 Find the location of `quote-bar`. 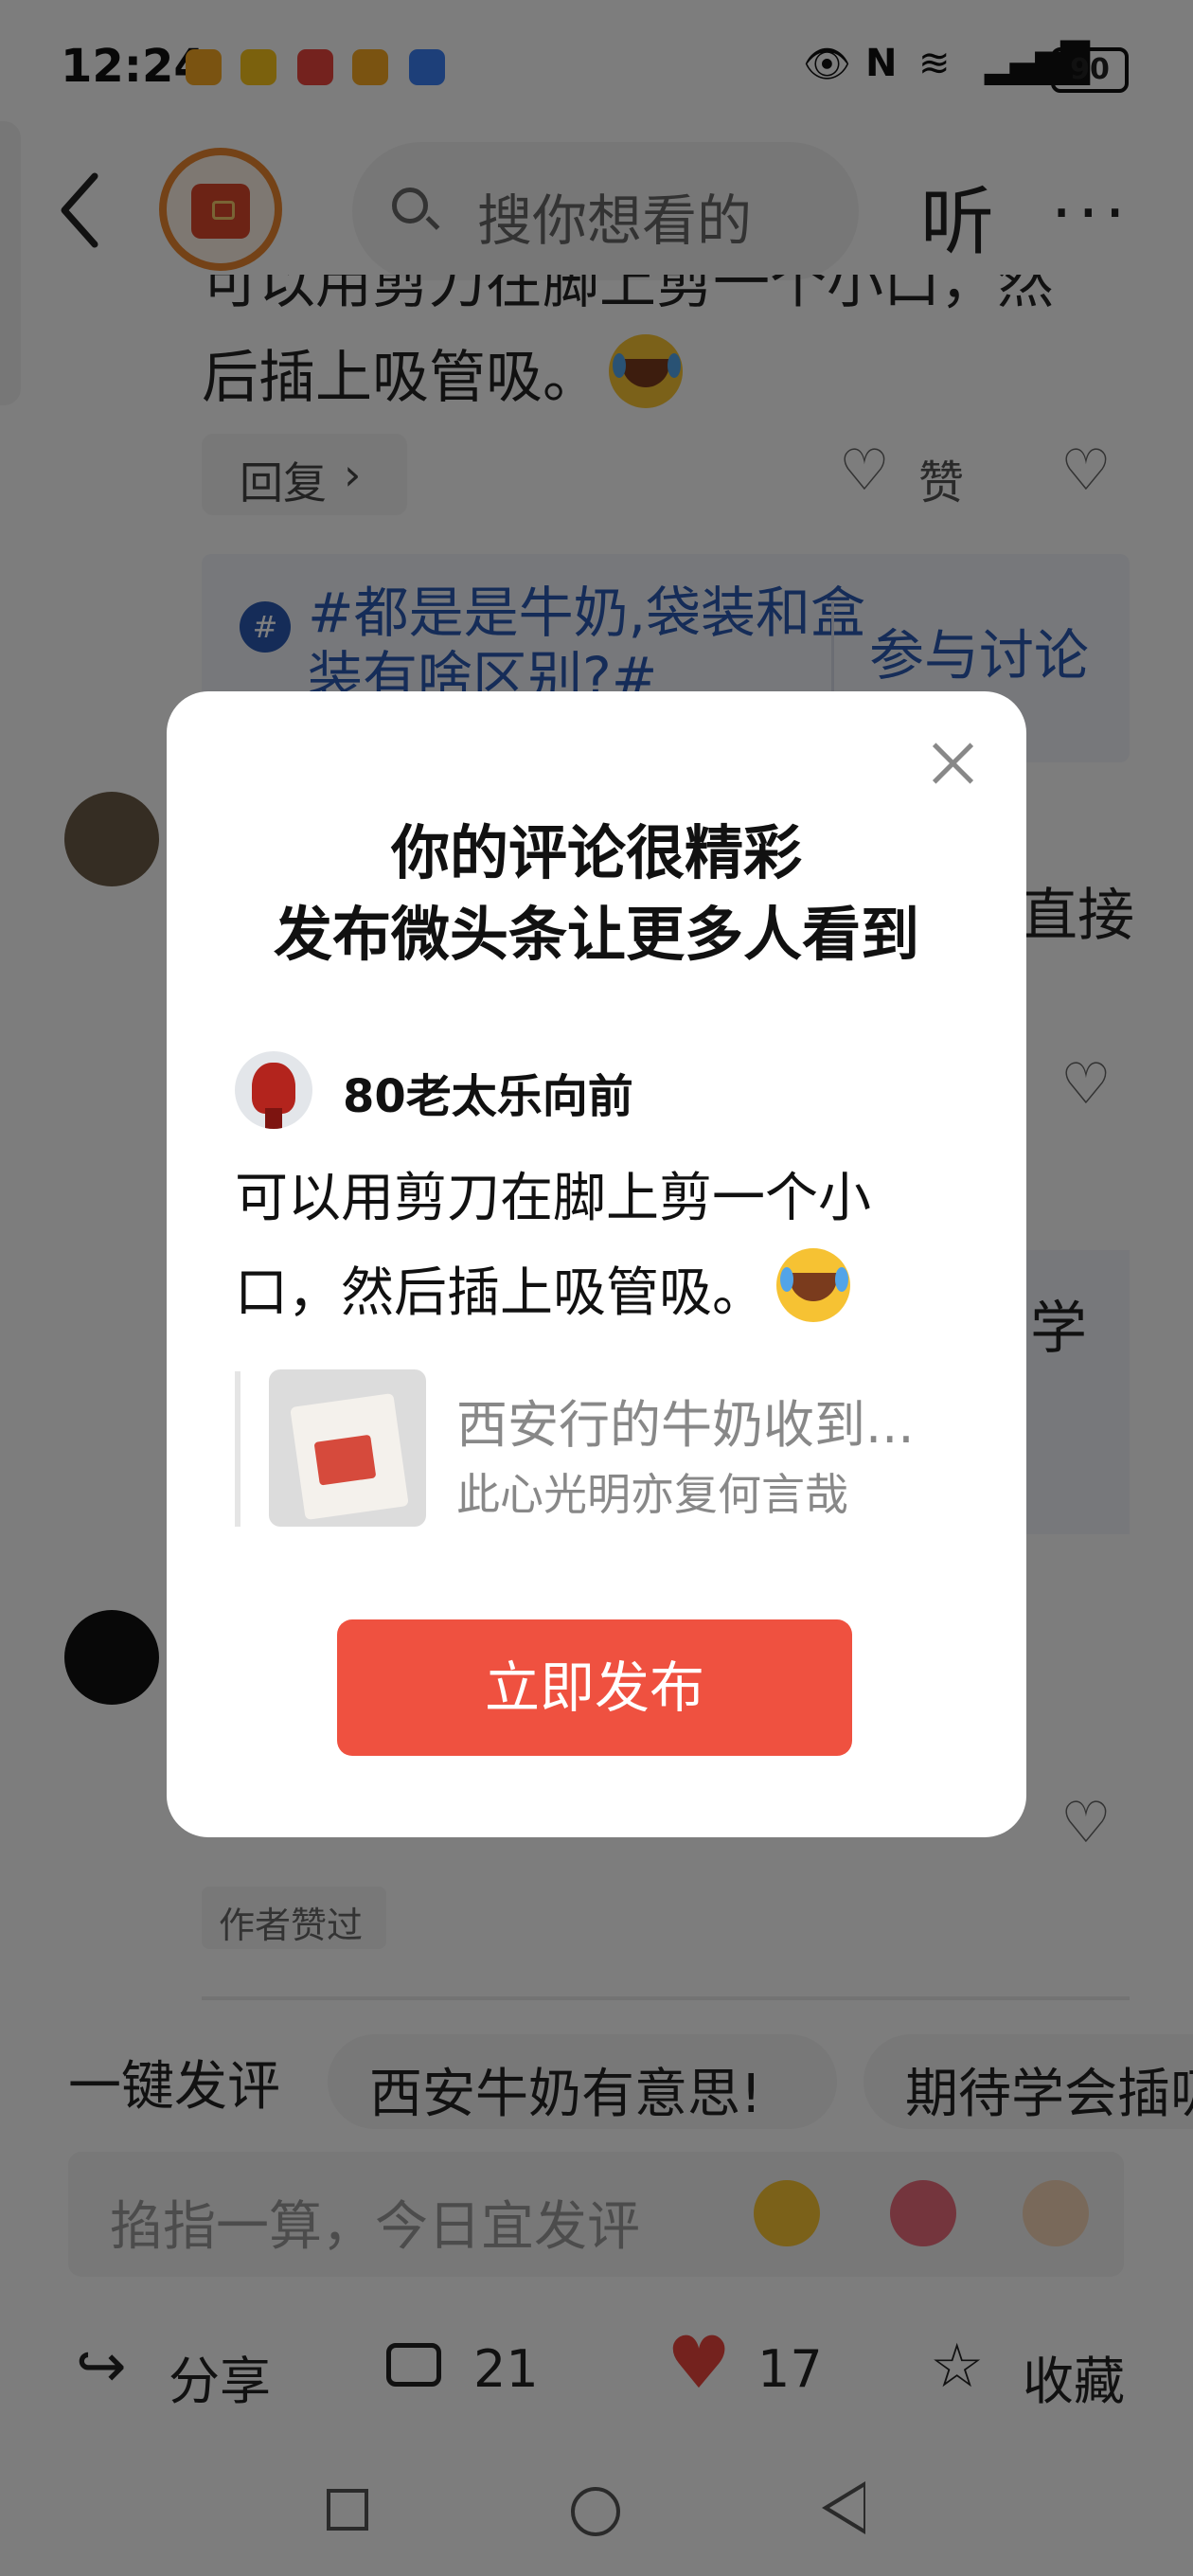

quote-bar is located at coordinates (237, 1449).